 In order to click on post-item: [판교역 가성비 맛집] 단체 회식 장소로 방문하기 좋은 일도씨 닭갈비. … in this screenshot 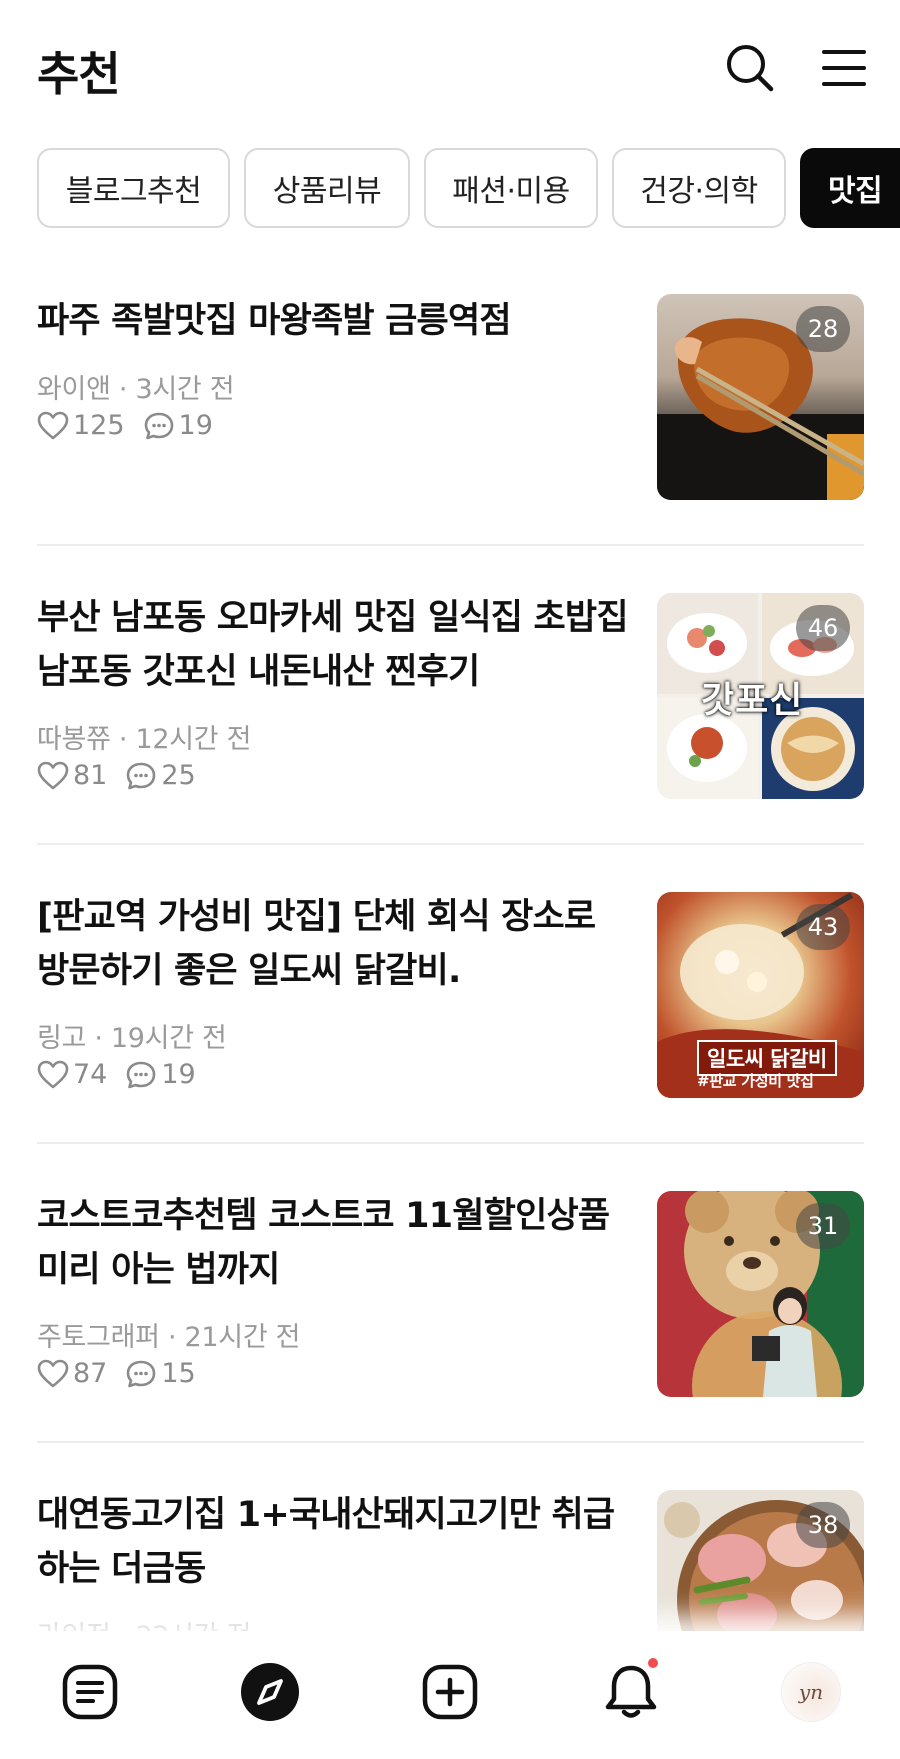, I will do `click(450, 976)`.